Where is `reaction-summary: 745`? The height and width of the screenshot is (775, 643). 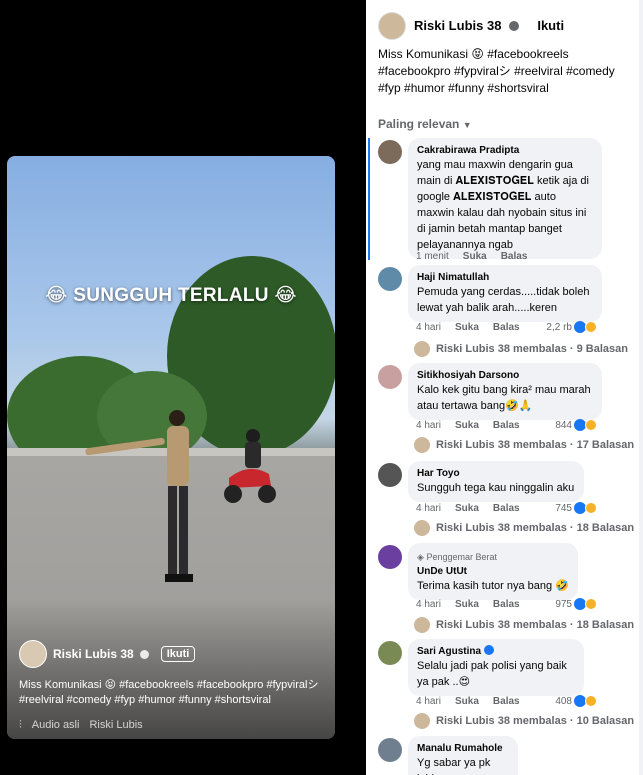
reaction-summary: 745 is located at coordinates (576, 508).